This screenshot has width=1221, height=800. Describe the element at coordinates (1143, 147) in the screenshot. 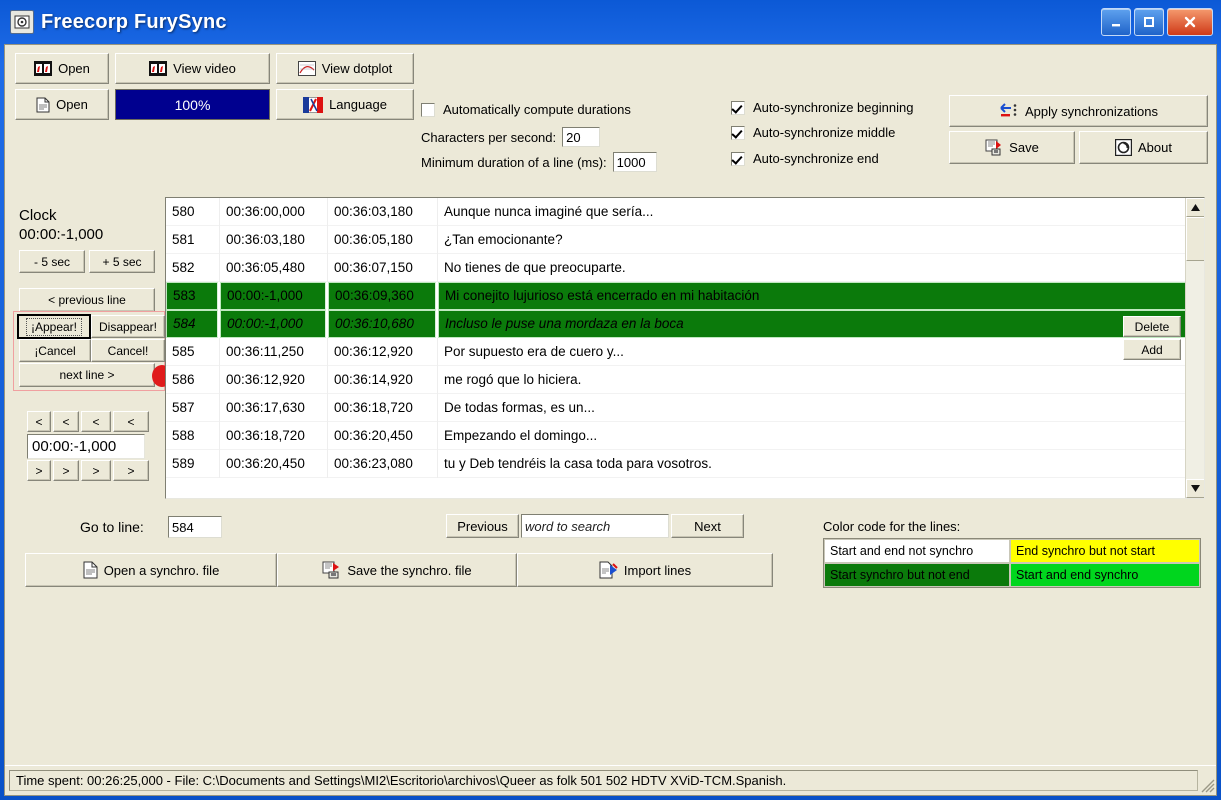

I see `about-button: About` at that location.